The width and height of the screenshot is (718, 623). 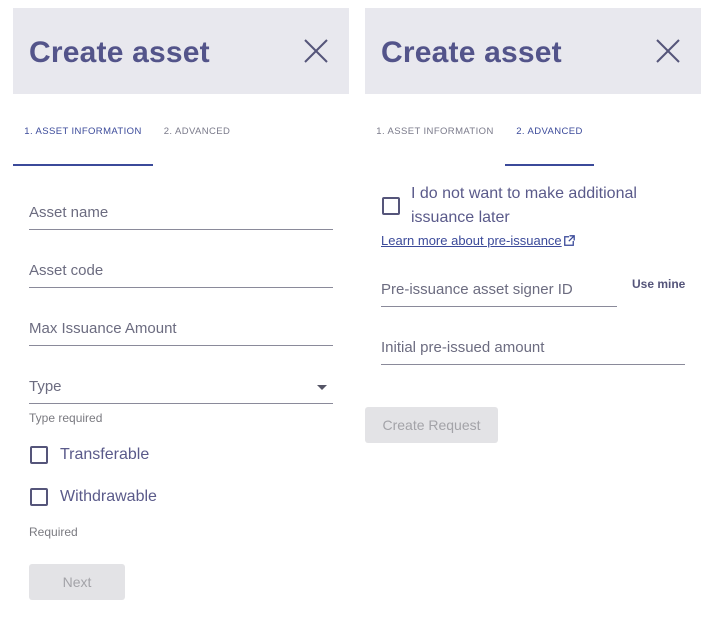 What do you see at coordinates (181, 387) in the screenshot?
I see `type-select: Type` at bounding box center [181, 387].